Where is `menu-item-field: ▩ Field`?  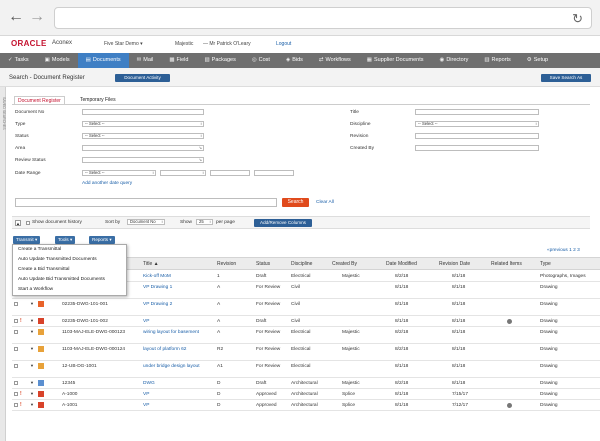
menu-item-field: ▩ Field is located at coordinates (178, 60).